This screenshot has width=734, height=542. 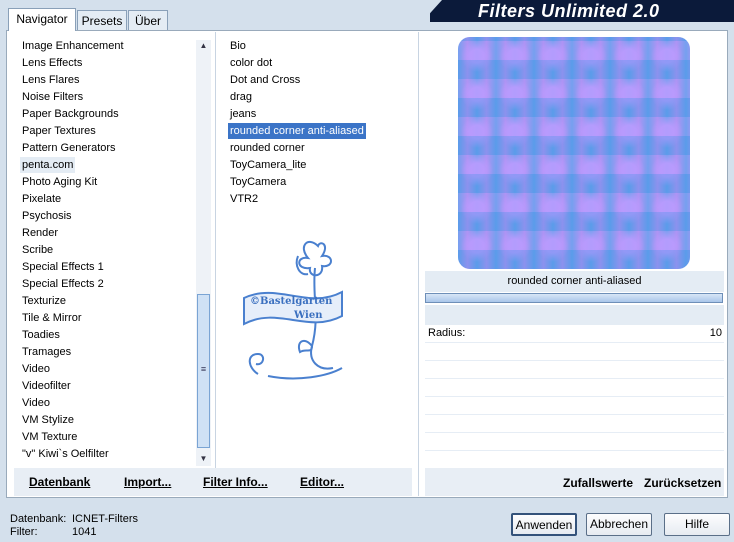 What do you see at coordinates (297, 131) in the screenshot?
I see `filter-item: rounded corner anti-aliased` at bounding box center [297, 131].